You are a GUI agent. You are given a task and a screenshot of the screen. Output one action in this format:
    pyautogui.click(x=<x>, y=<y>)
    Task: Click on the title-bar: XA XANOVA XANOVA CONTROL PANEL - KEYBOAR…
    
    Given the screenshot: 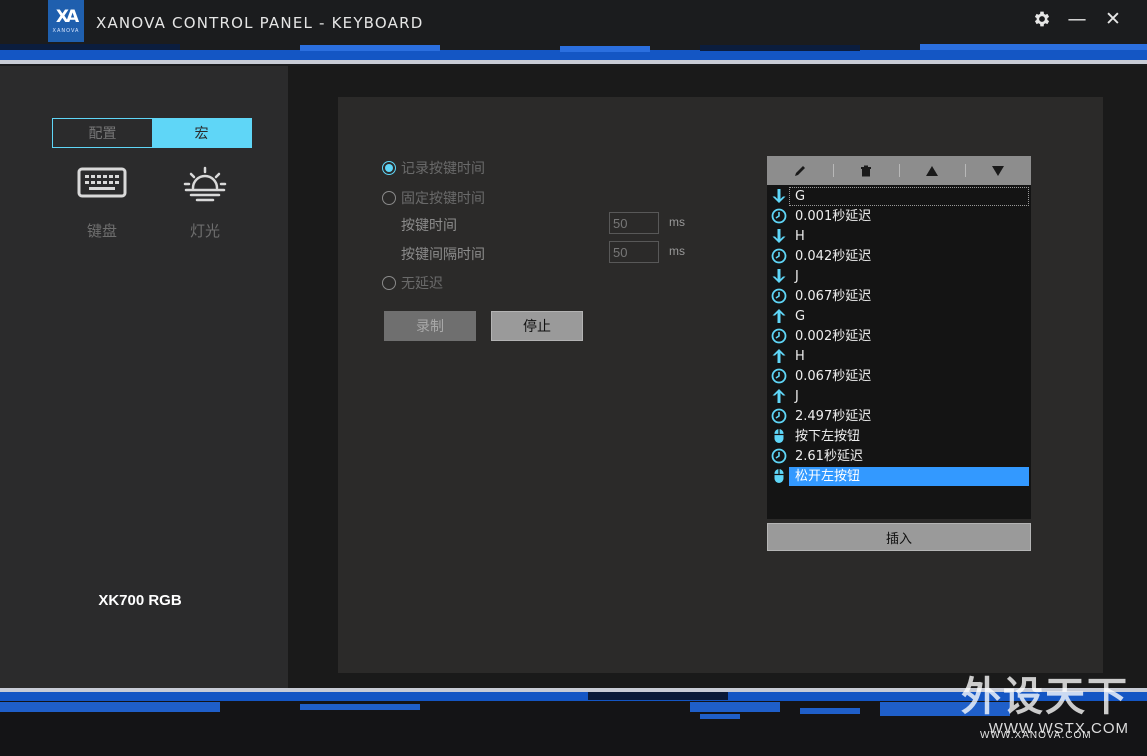 What is the action you would take?
    pyautogui.click(x=573, y=33)
    